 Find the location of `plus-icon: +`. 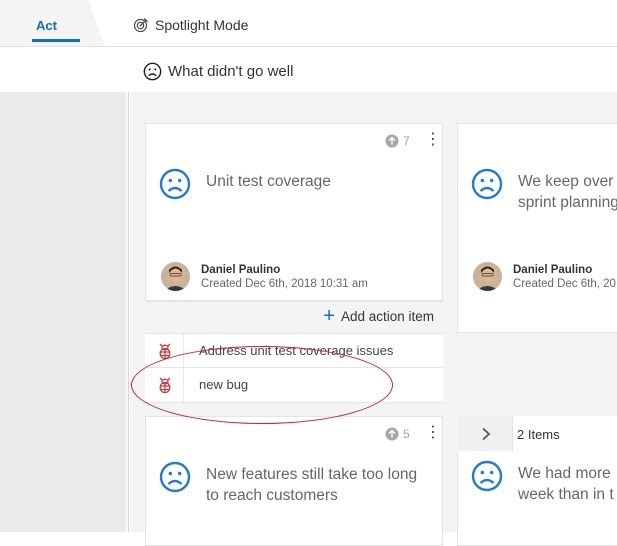

plus-icon: + is located at coordinates (329, 316).